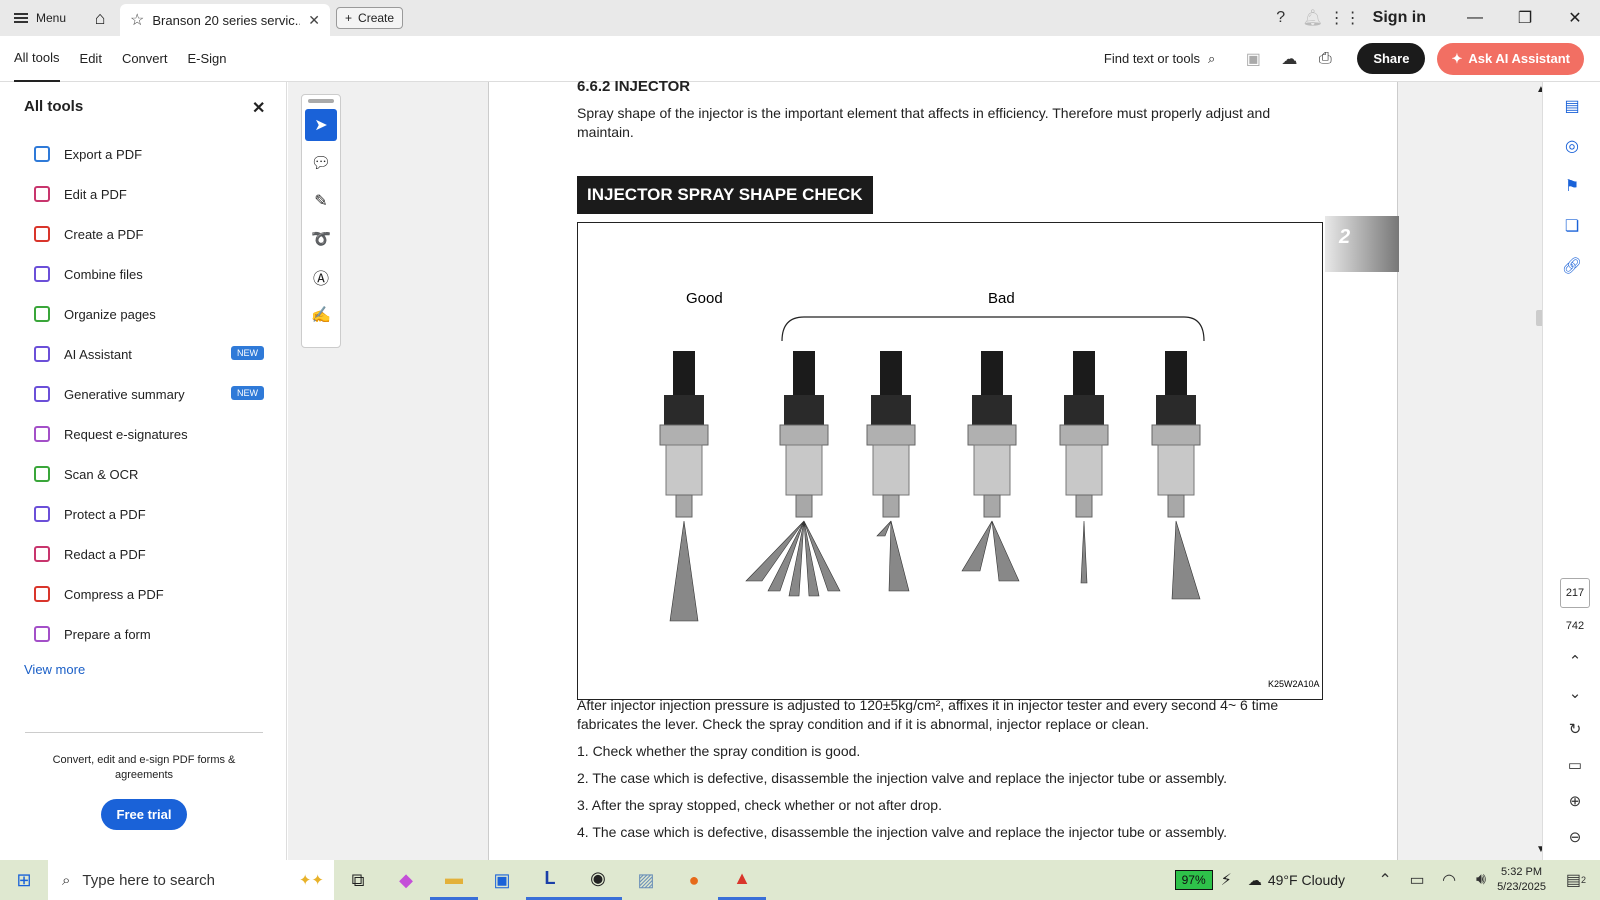  What do you see at coordinates (1575, 765) in the screenshot?
I see `page-fit-icon: ▭` at bounding box center [1575, 765].